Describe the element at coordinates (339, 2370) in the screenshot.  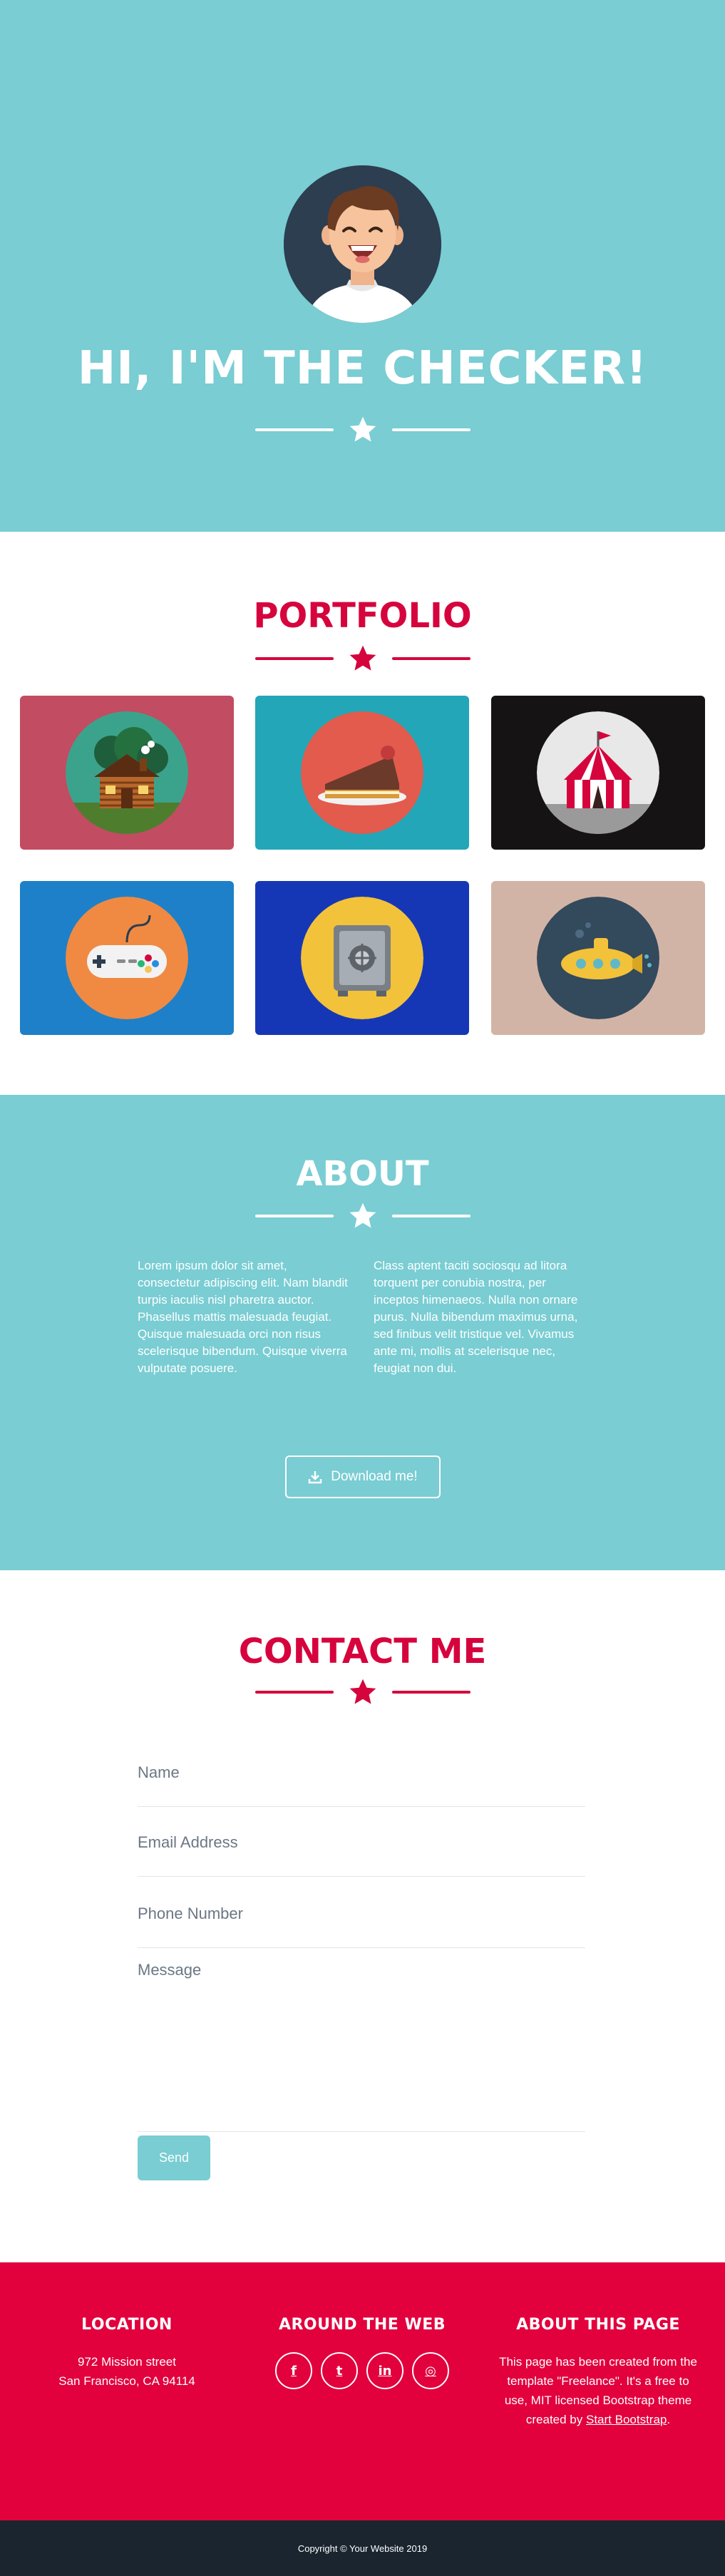
I see `twitter-icon: t` at that location.